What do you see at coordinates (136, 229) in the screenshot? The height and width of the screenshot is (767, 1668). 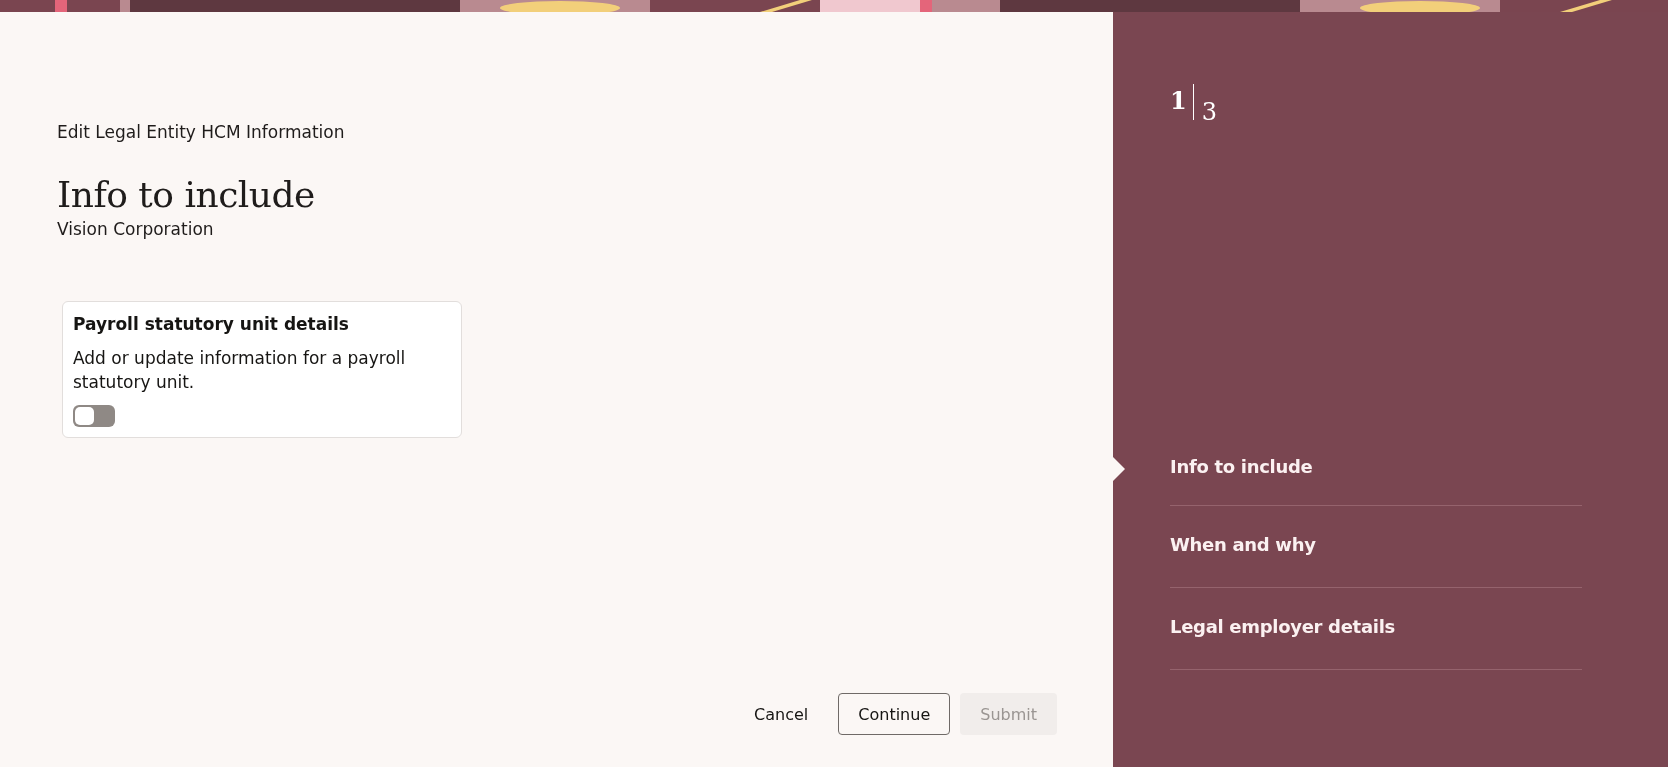 I see `page-subtitle: Vision Corporation` at bounding box center [136, 229].